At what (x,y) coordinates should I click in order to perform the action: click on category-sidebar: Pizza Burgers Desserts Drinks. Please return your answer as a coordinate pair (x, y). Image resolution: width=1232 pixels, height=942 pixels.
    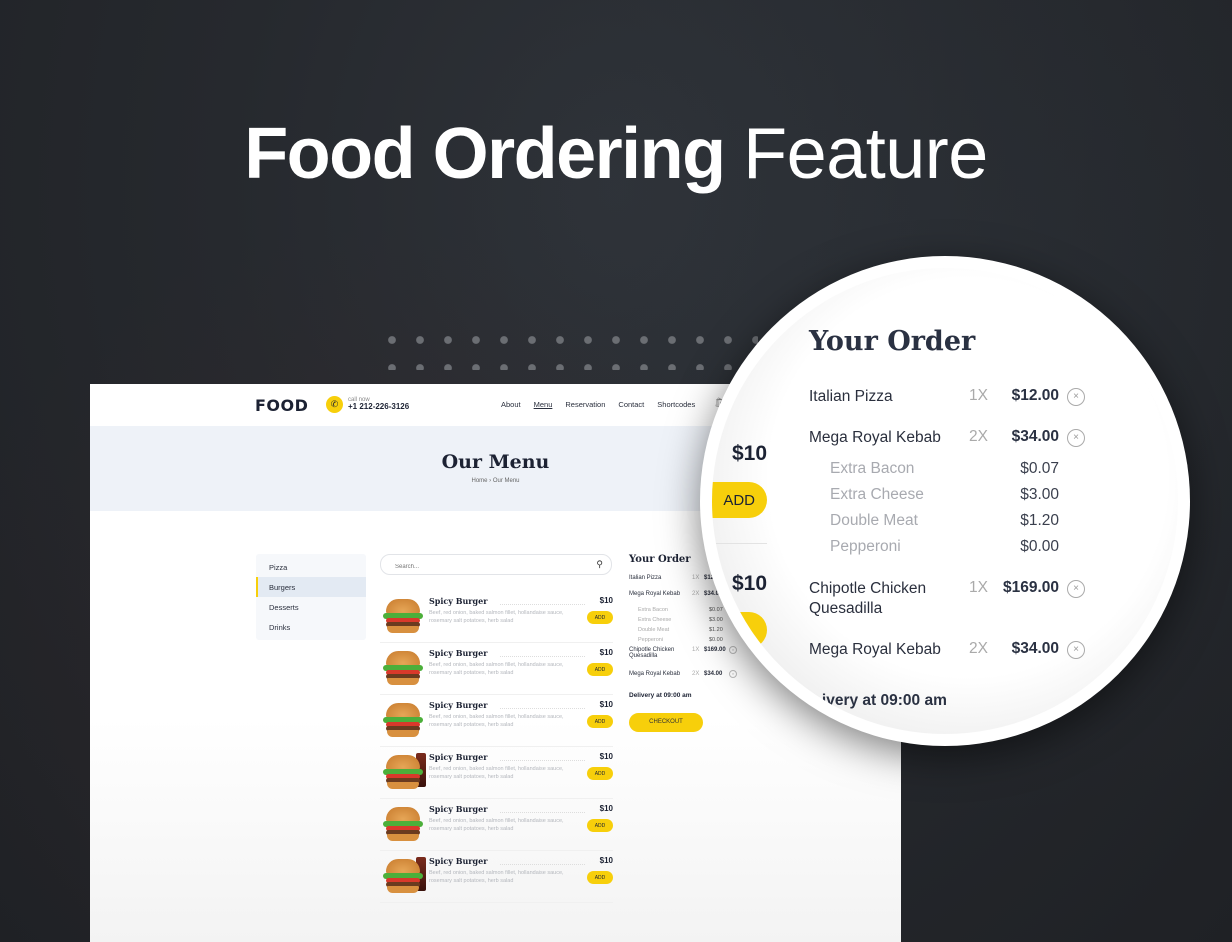
    Looking at the image, I should click on (311, 597).